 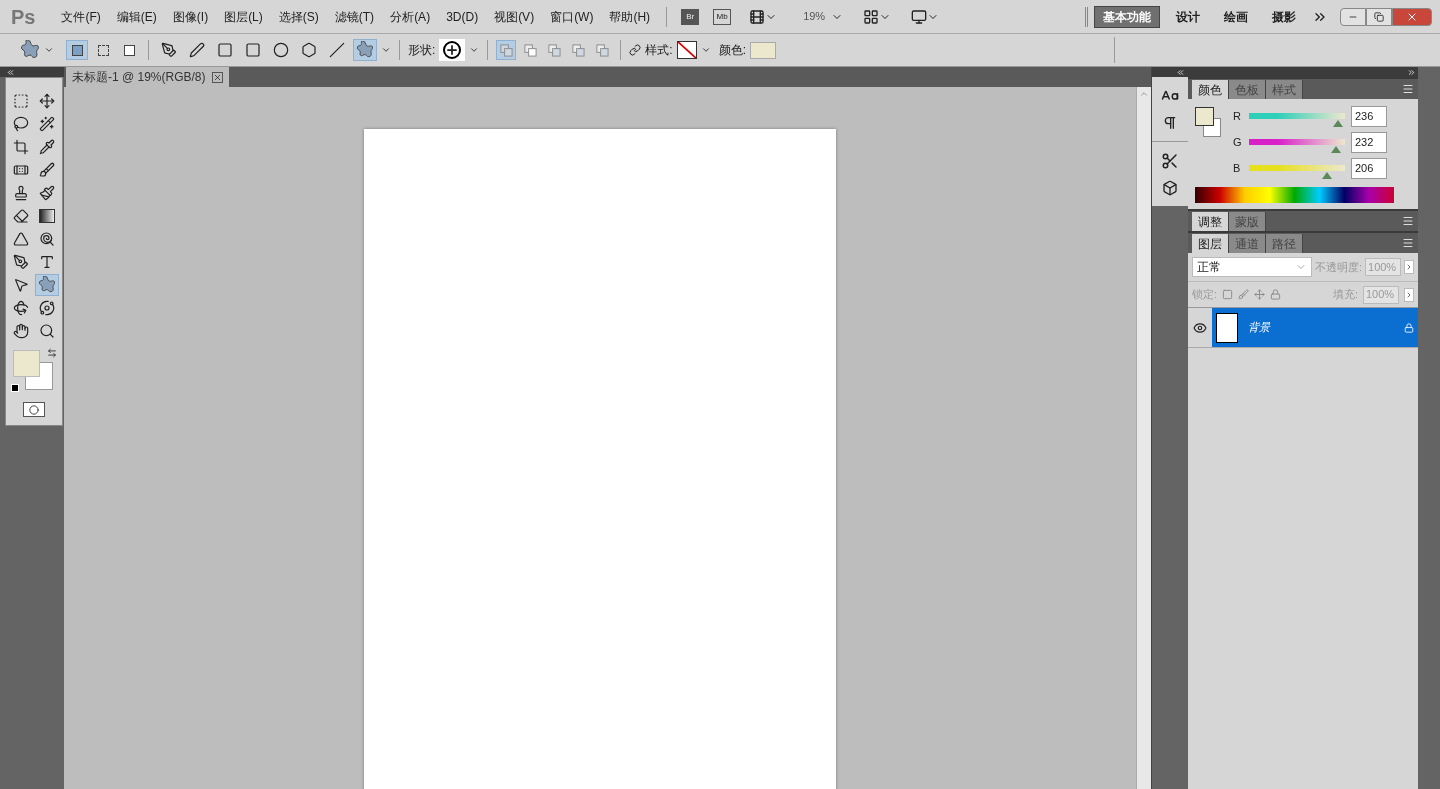 I want to click on workspace-tab: 设计, so click(x=1188, y=16).